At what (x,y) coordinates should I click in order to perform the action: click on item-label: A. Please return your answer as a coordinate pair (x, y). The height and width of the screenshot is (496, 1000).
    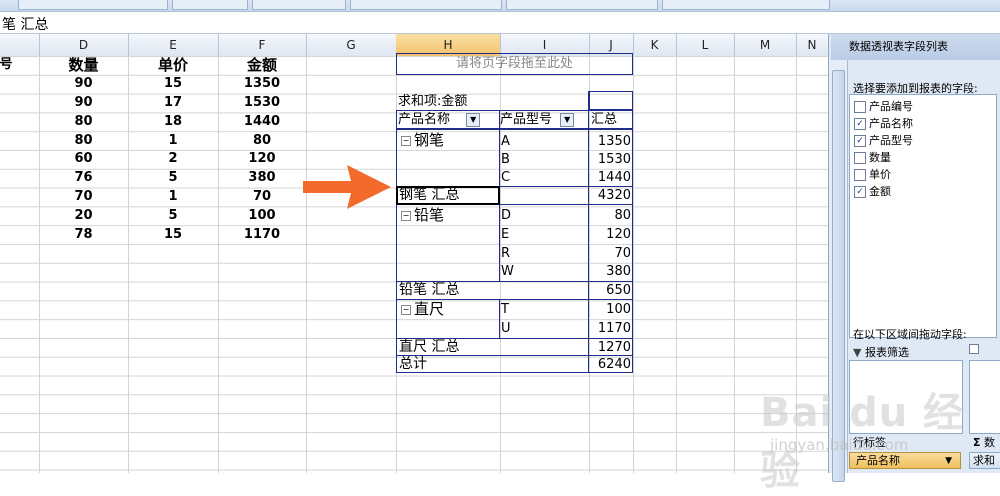
    Looking at the image, I should click on (505, 141).